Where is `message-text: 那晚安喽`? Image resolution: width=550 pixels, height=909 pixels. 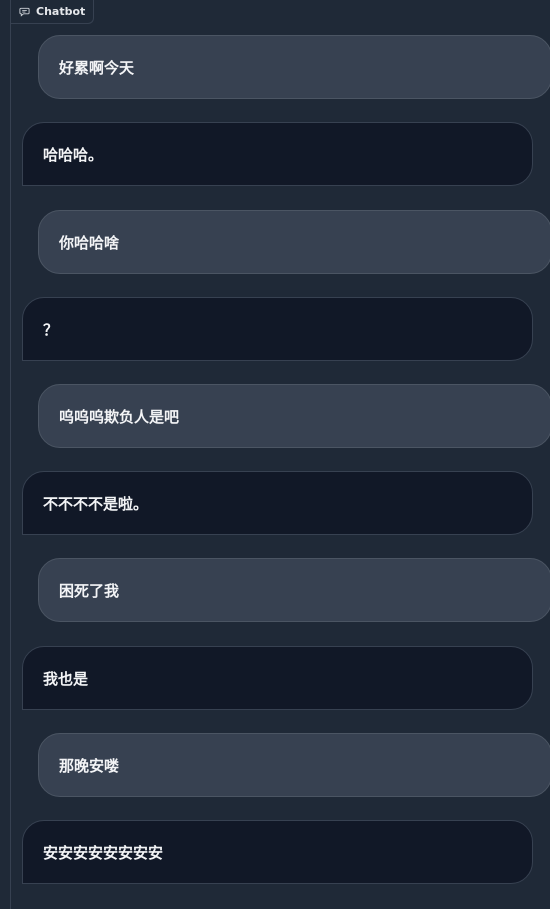
message-text: 那晚安喽 is located at coordinates (89, 765).